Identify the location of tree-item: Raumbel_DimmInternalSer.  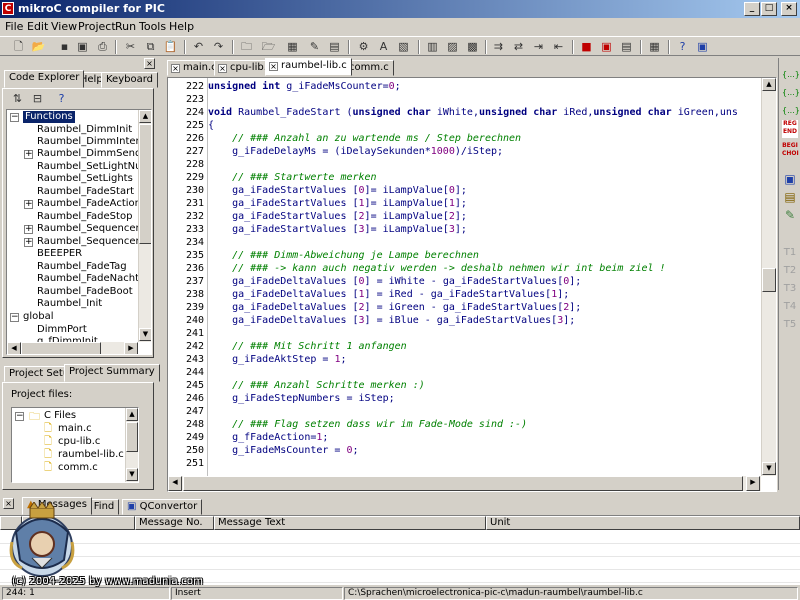
(94, 142).